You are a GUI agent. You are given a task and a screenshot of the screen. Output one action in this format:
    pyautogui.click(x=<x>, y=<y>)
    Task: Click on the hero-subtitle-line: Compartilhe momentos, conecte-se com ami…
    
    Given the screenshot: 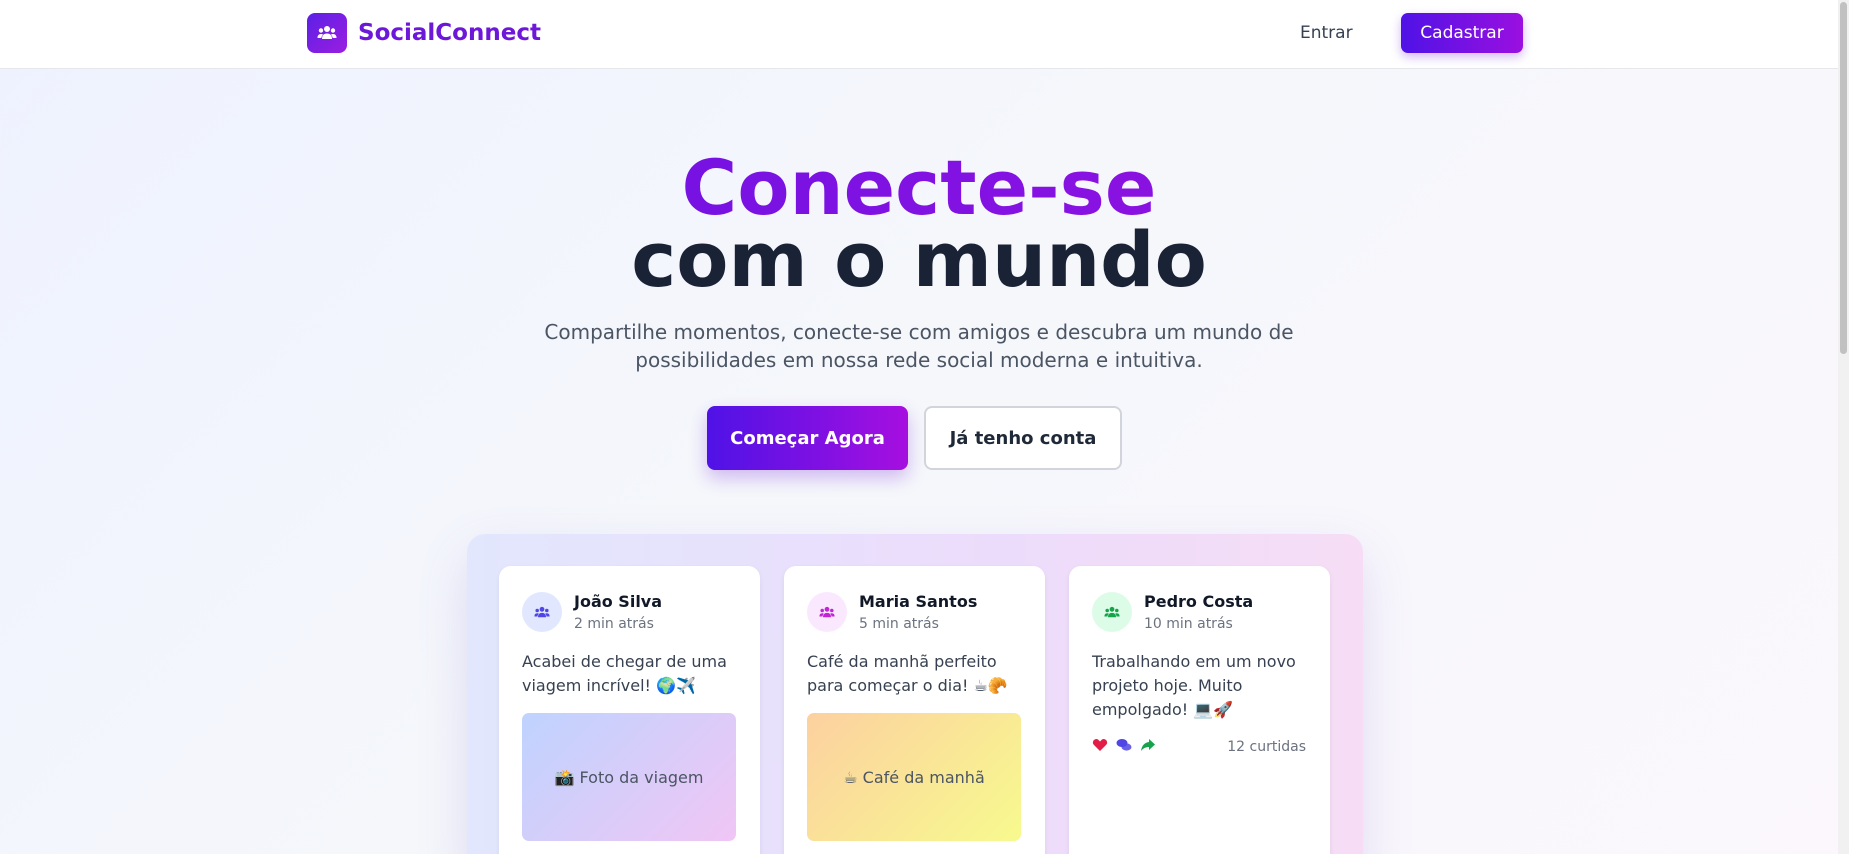 What is the action you would take?
    pyautogui.click(x=919, y=332)
    